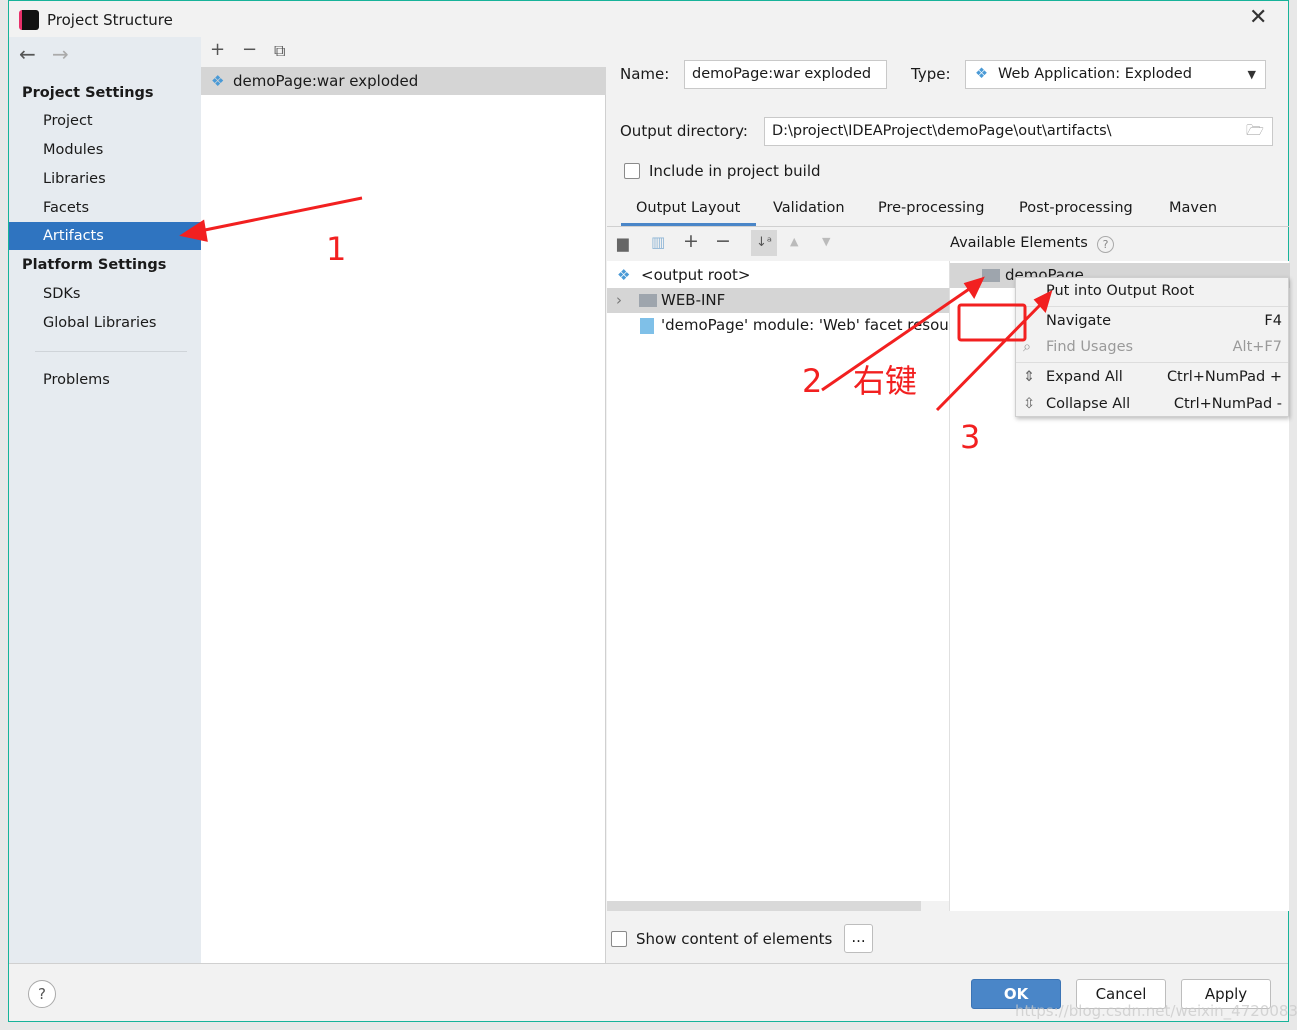 The image size is (1297, 1030). I want to click on type-select: ❖ Web Application: Exploded ▼, so click(1115, 74).